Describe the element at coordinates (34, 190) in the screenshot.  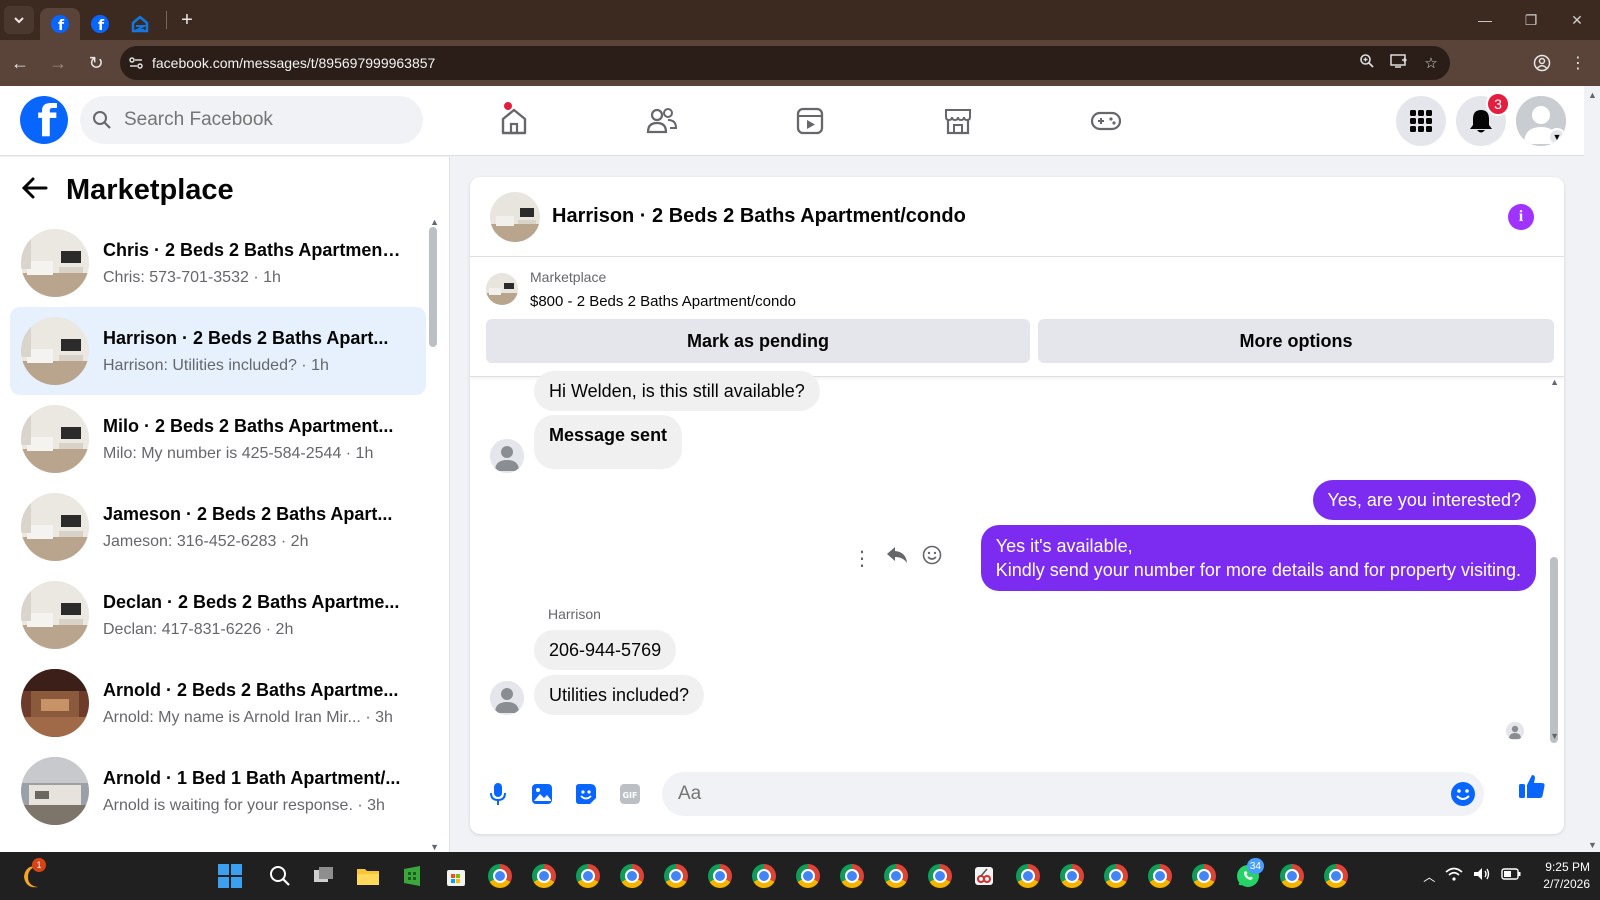
I see `back-arrow-icon` at that location.